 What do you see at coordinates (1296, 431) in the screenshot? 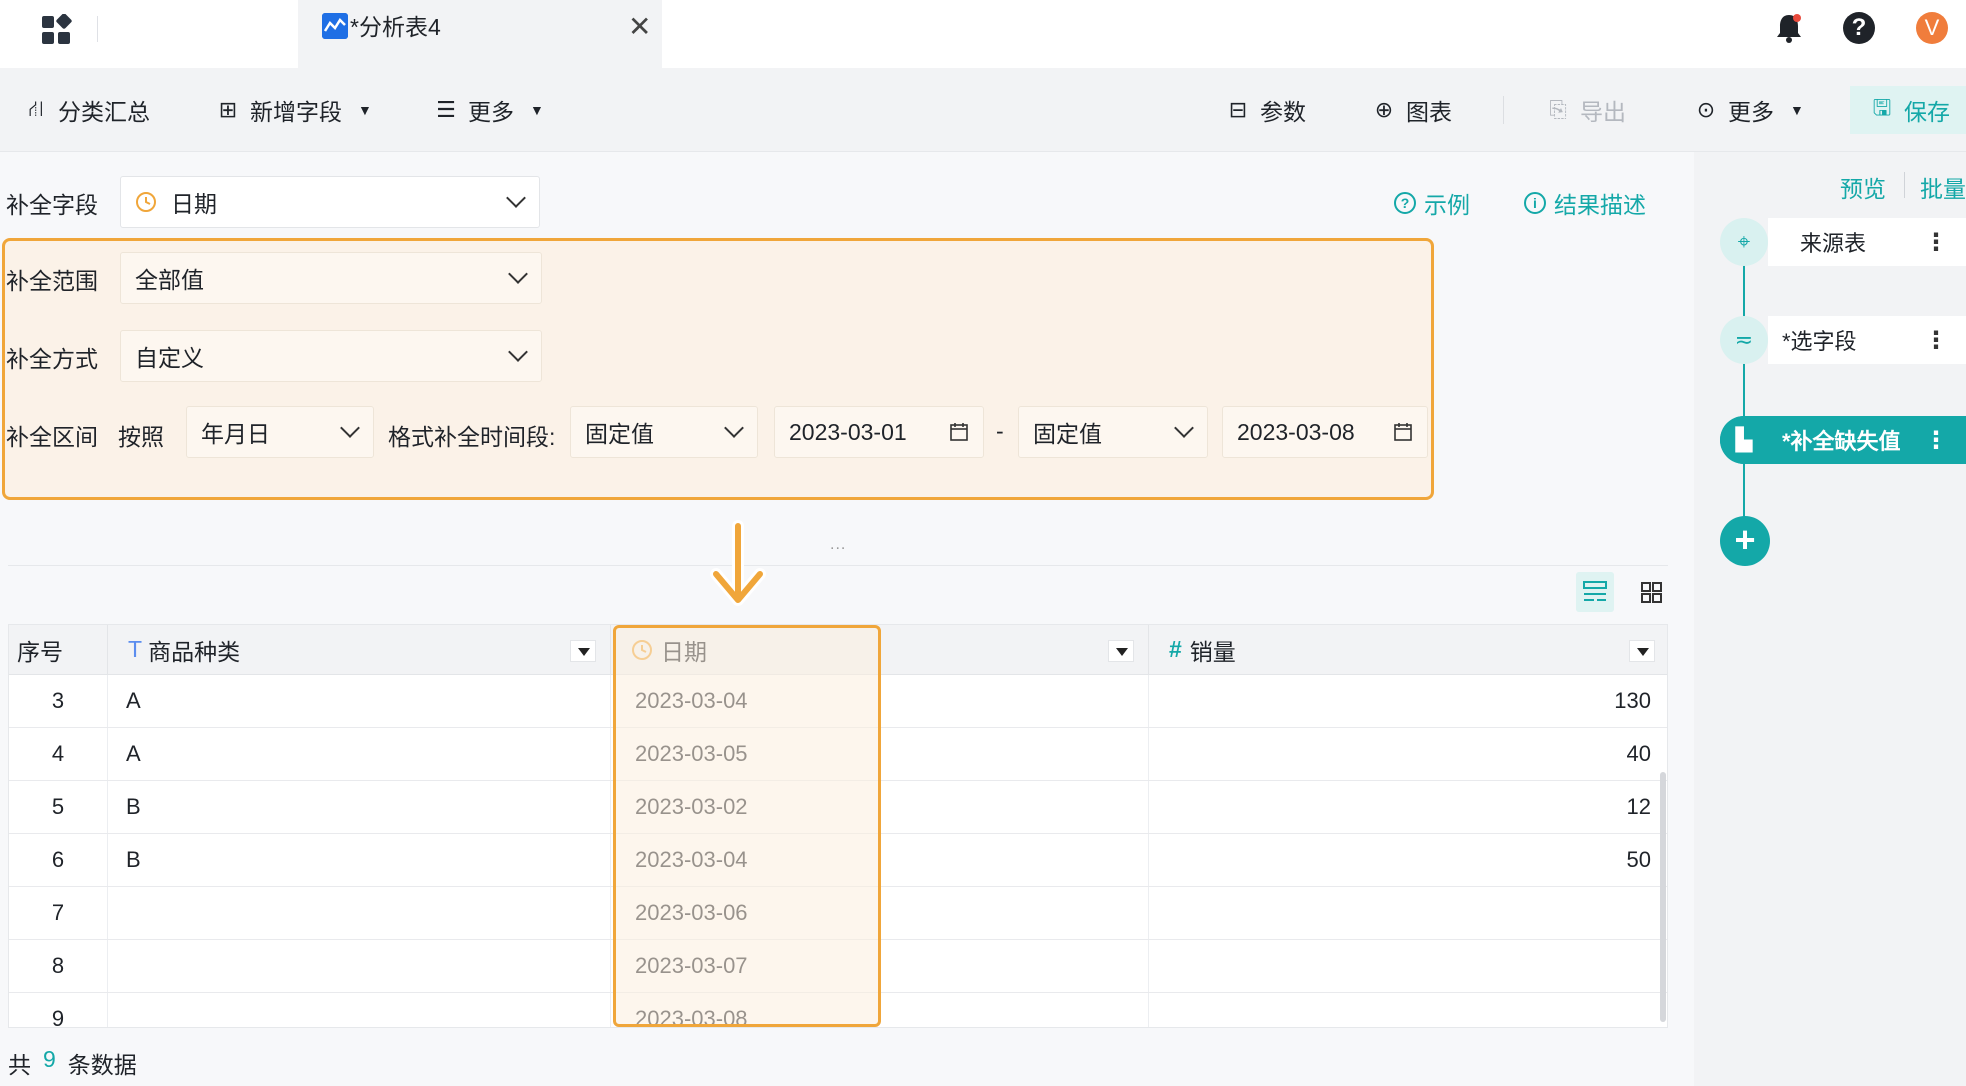
I see `end-date-value: 2023-03-08` at bounding box center [1296, 431].